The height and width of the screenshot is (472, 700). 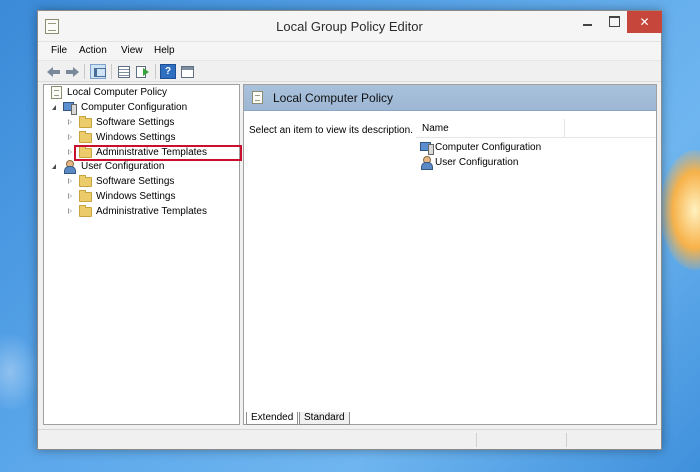 I want to click on forward-arrow-icon, so click(x=72, y=71).